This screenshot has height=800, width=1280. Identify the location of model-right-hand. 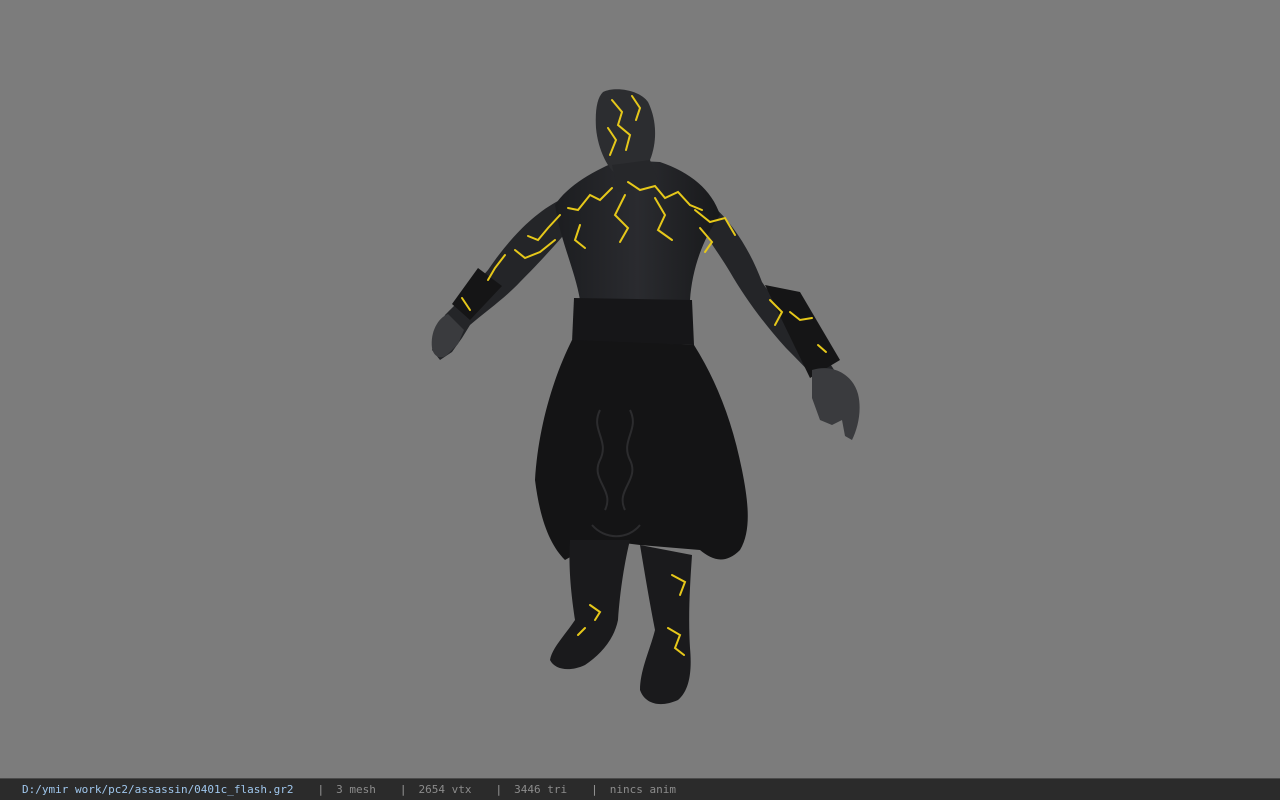
(836, 404).